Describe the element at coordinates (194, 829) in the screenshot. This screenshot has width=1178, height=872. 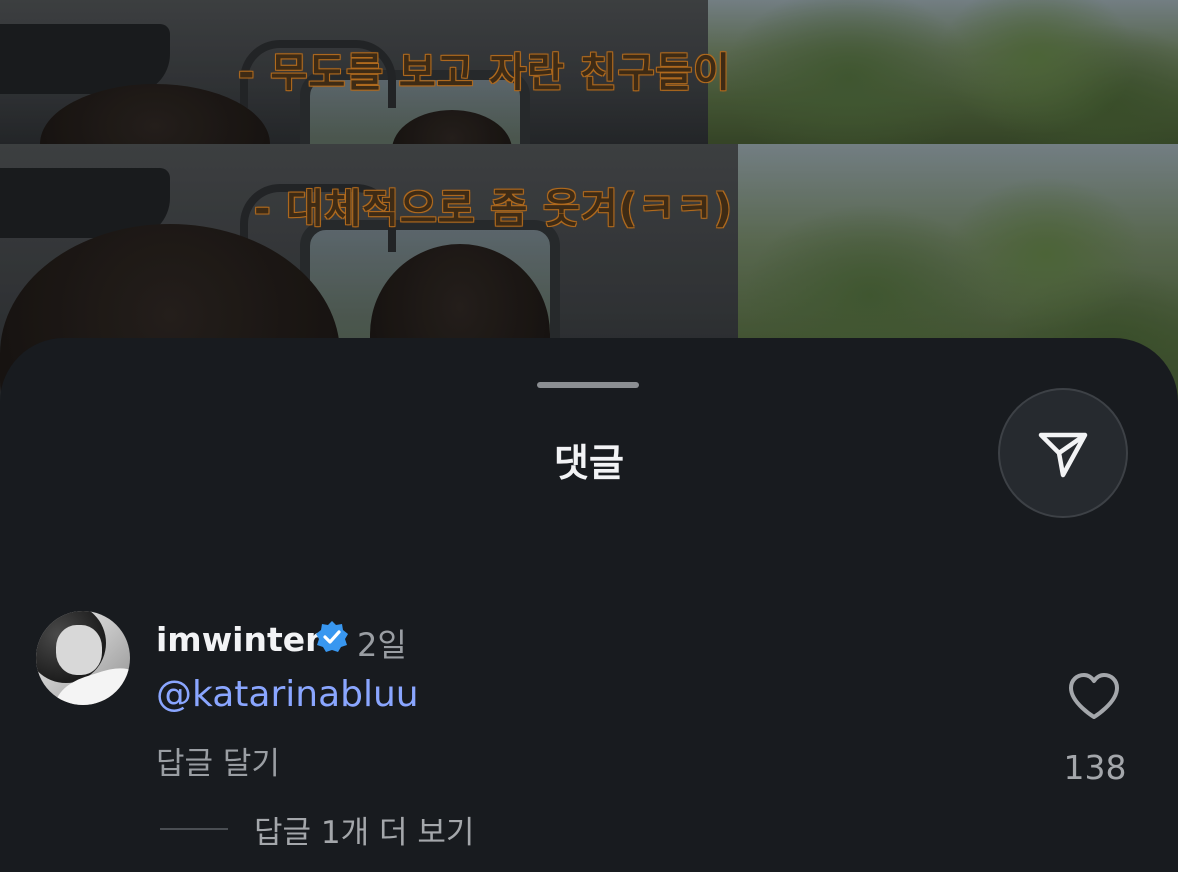
I see `reply-thread-line` at that location.